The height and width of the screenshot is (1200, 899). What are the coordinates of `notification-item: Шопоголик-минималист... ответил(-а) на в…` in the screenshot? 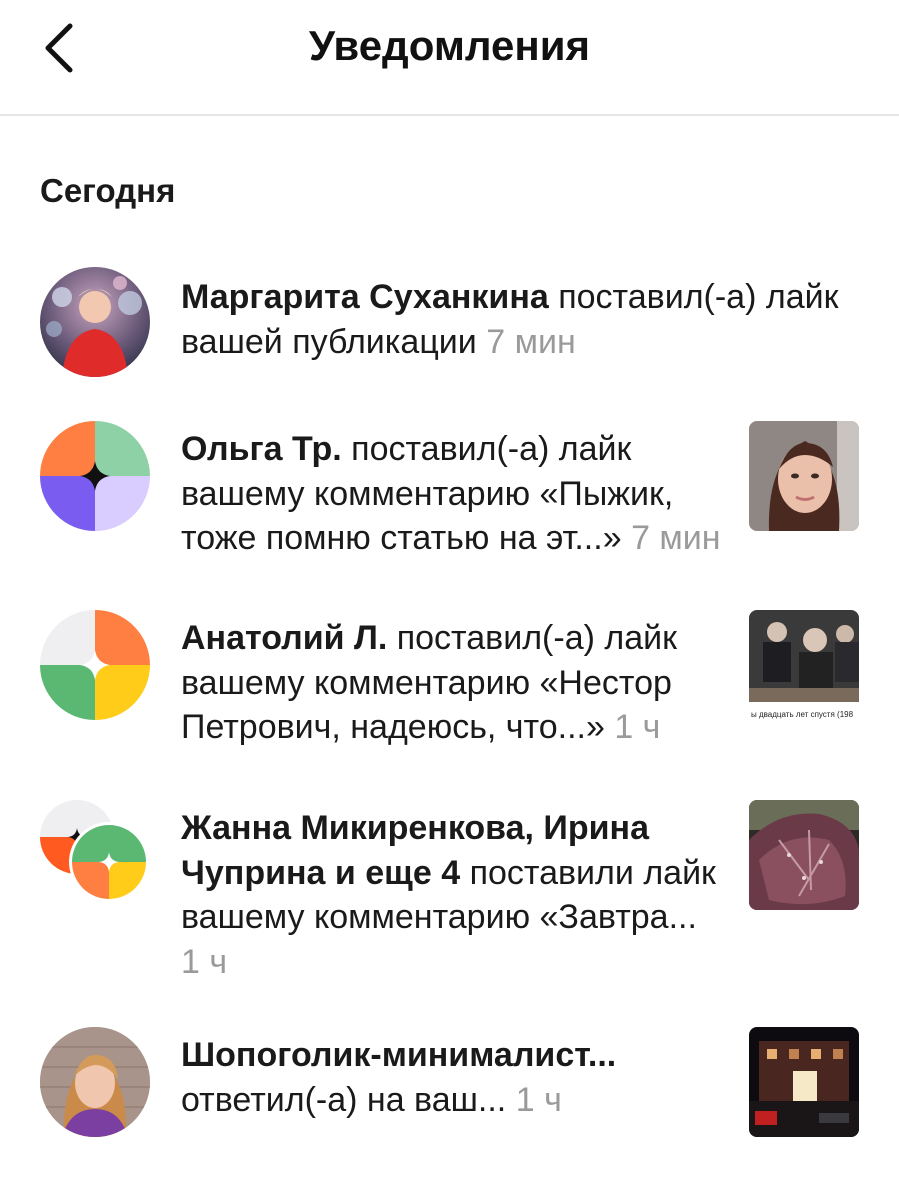 It's located at (449, 1083).